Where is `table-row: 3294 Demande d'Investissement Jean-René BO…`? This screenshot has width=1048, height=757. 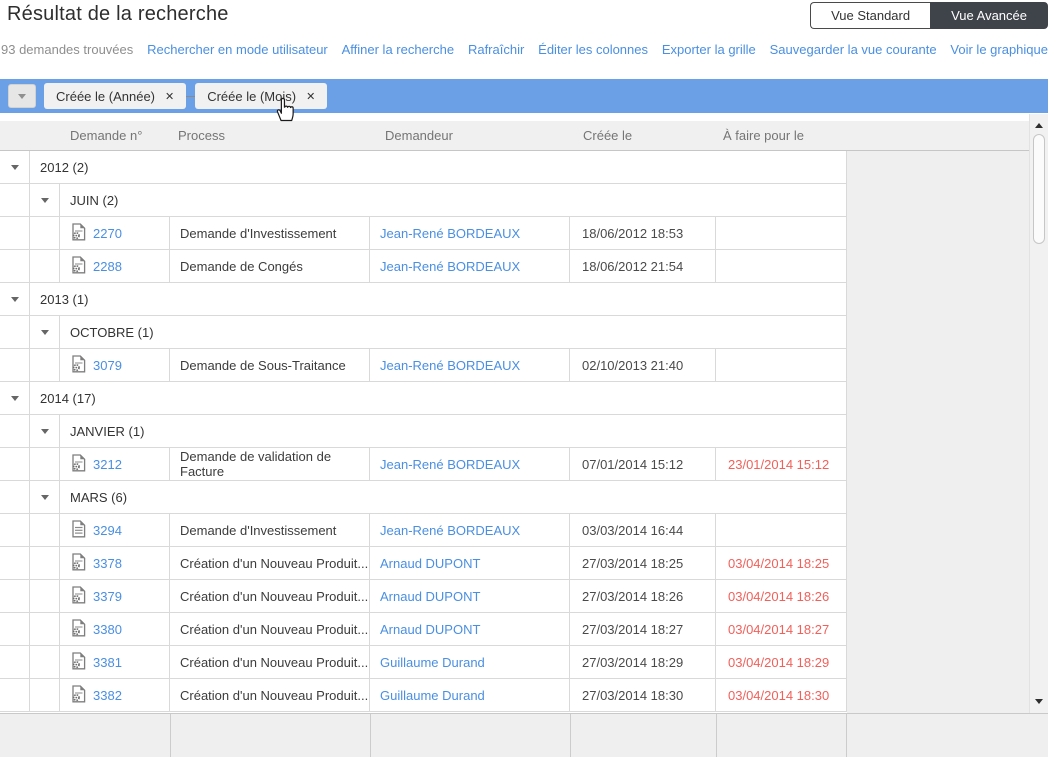 table-row: 3294 Demande d'Investissement Jean-René BO… is located at coordinates (423, 530).